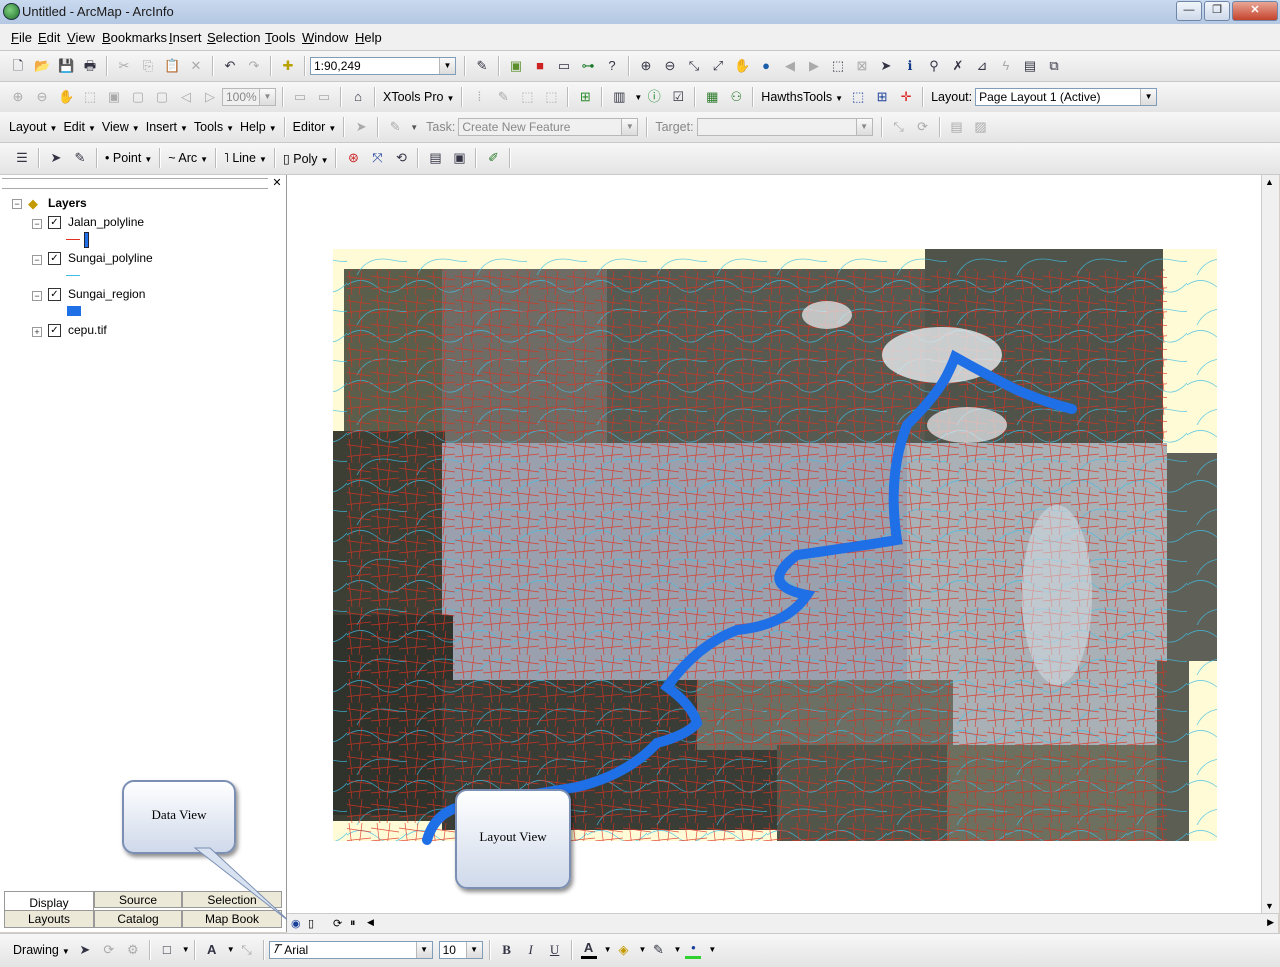 Image resolution: width=1280 pixels, height=967 pixels. I want to click on pan-page-icon: ✋, so click(66, 97).